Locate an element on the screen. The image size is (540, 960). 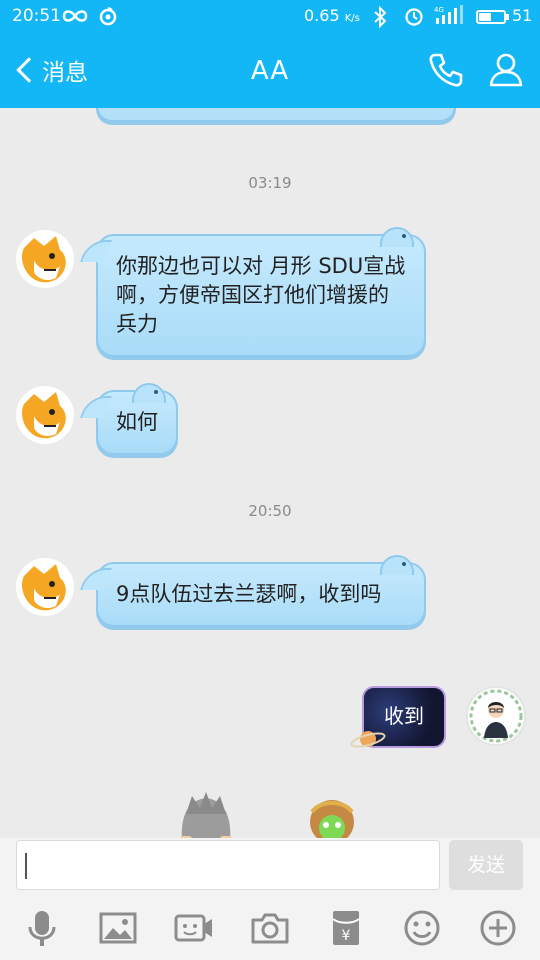
received-message: 9点队伍过去兰瑟啊，收到吗 is located at coordinates (252, 591).